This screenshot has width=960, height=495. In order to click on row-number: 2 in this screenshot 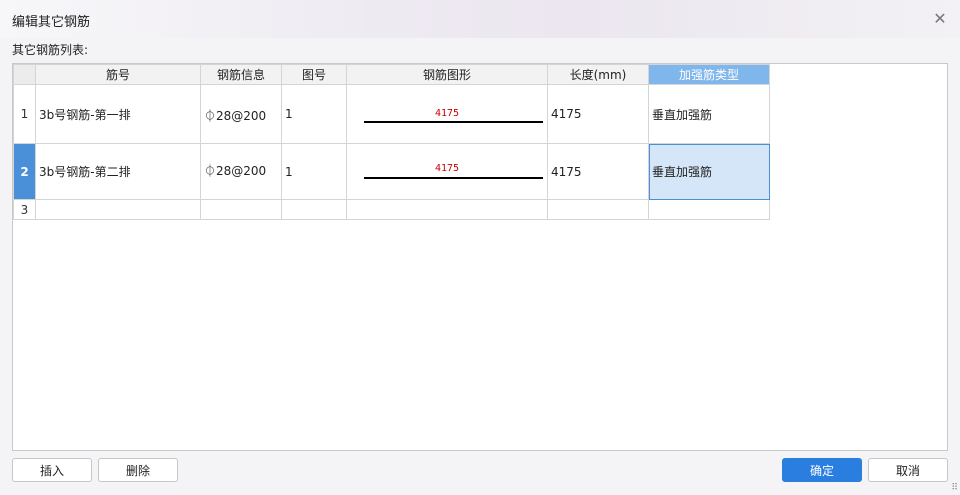, I will do `click(24, 171)`.